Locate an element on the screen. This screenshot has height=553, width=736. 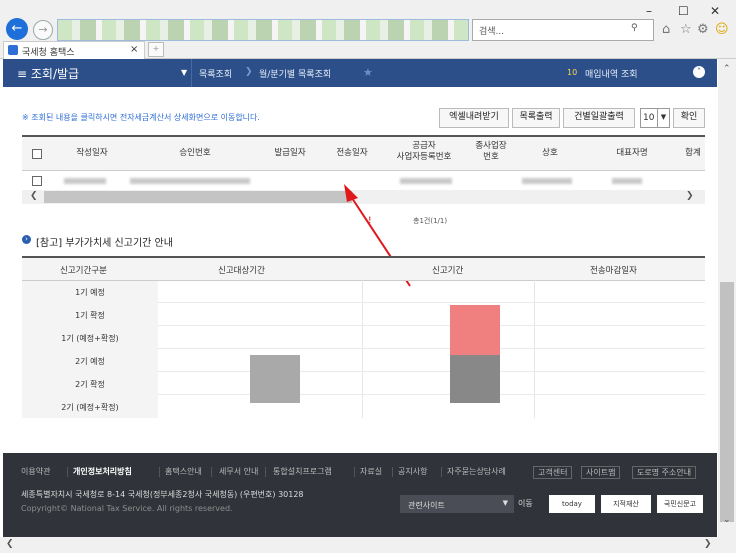
redacted-approval-no is located at coordinates (190, 181).